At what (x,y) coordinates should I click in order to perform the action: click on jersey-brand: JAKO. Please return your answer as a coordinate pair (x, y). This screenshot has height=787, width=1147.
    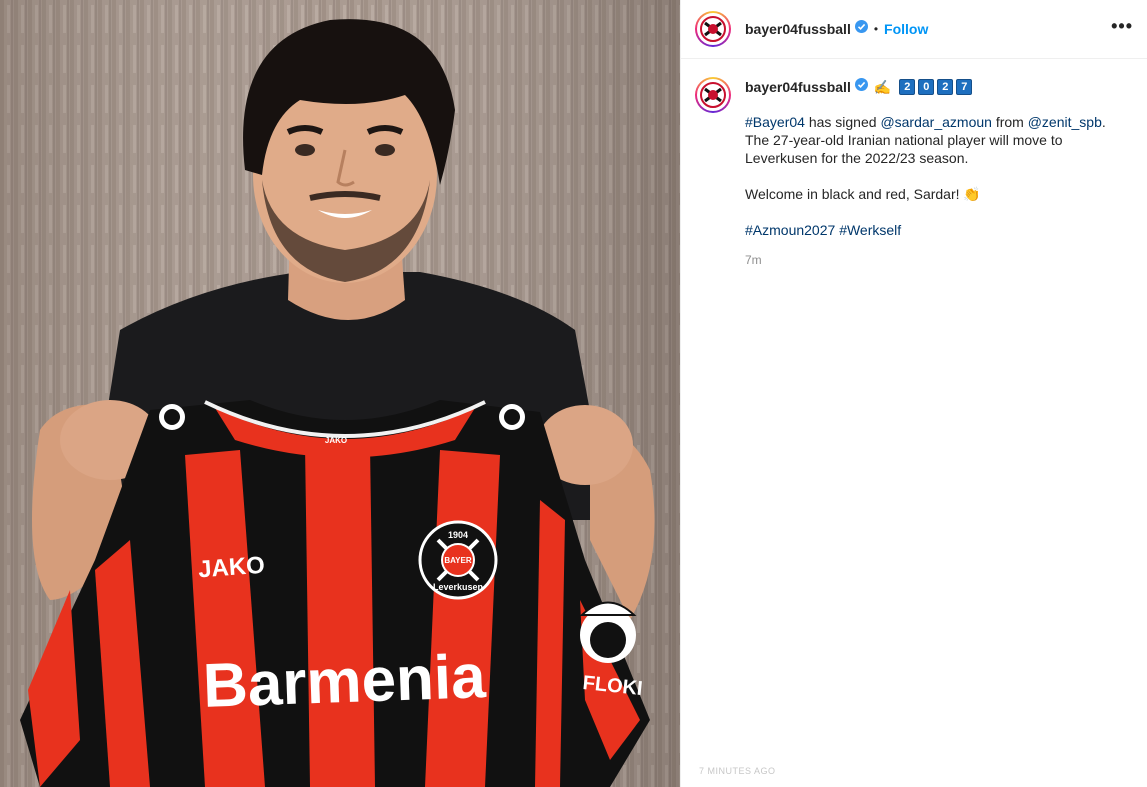
    Looking at the image, I should click on (231, 568).